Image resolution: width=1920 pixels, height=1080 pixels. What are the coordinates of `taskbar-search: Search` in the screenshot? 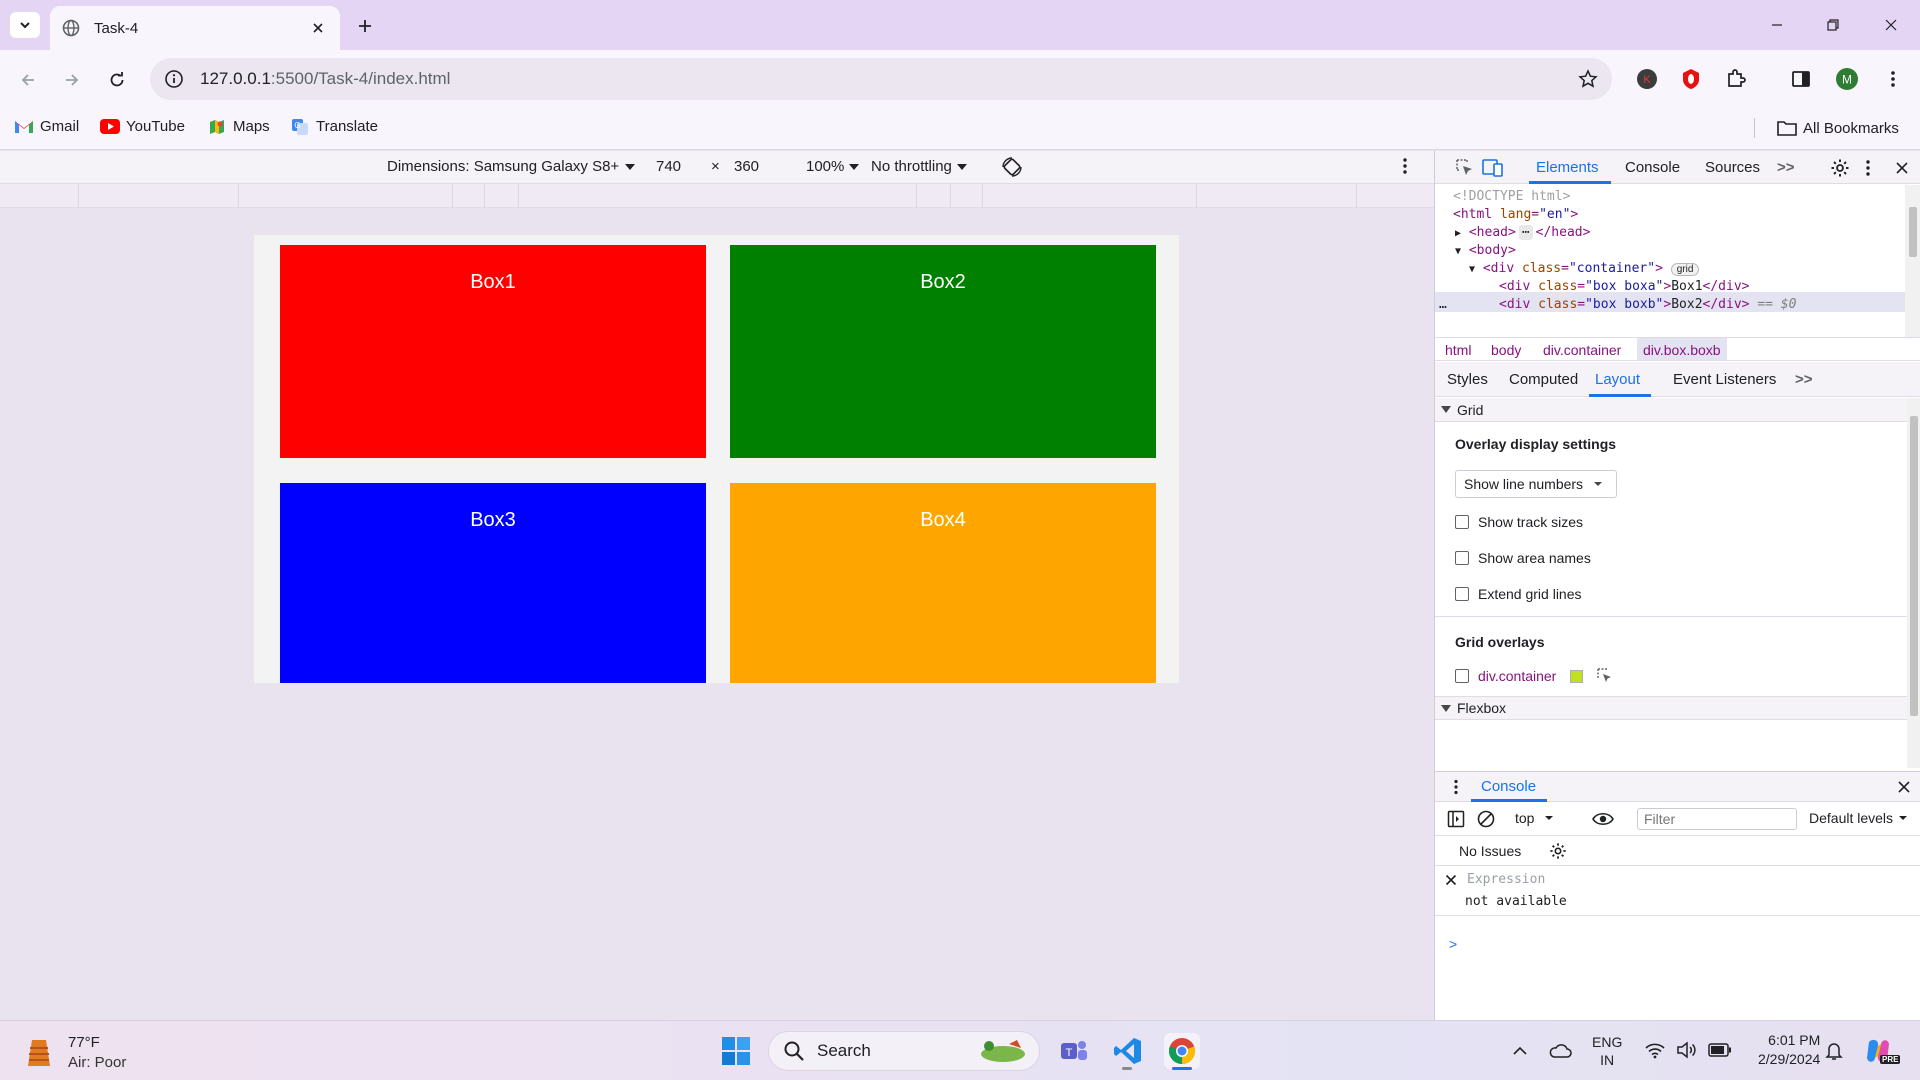 It's located at (904, 1051).